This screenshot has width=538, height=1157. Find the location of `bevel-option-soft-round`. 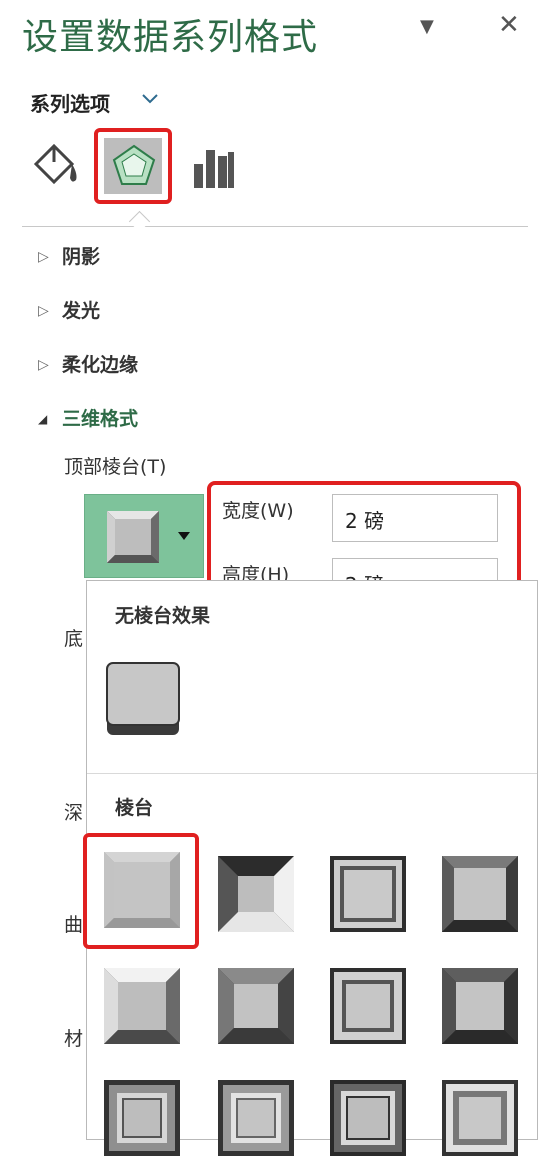

bevel-option-soft-round is located at coordinates (256, 1006).